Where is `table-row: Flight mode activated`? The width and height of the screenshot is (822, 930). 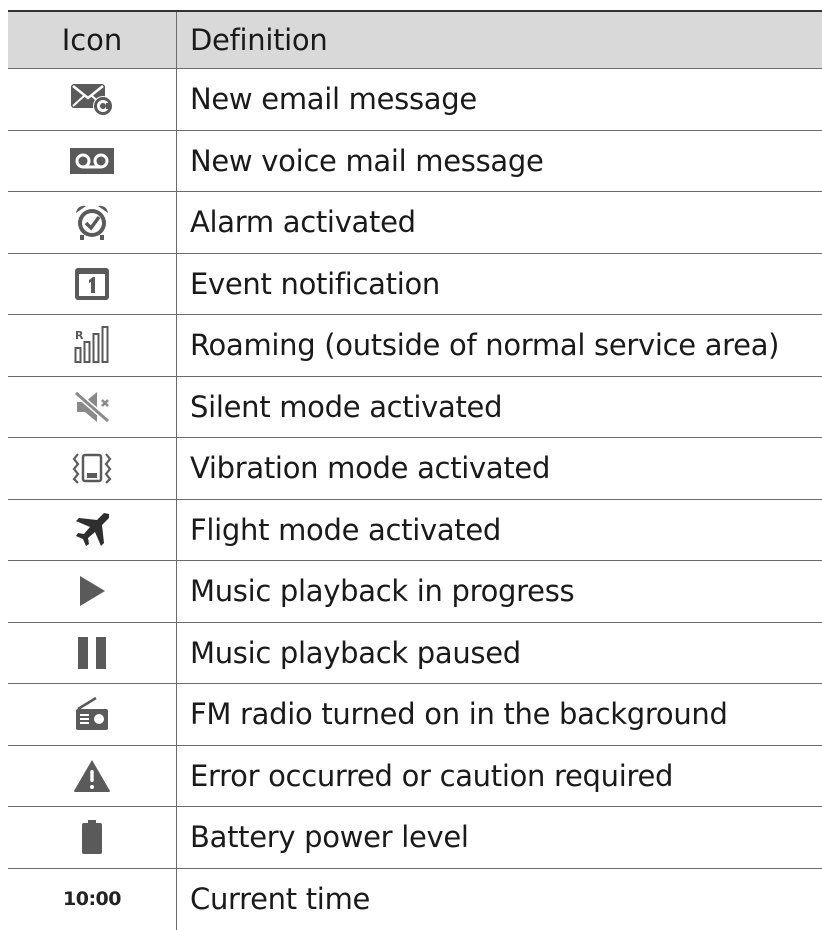
table-row: Flight mode activated is located at coordinates (415, 531).